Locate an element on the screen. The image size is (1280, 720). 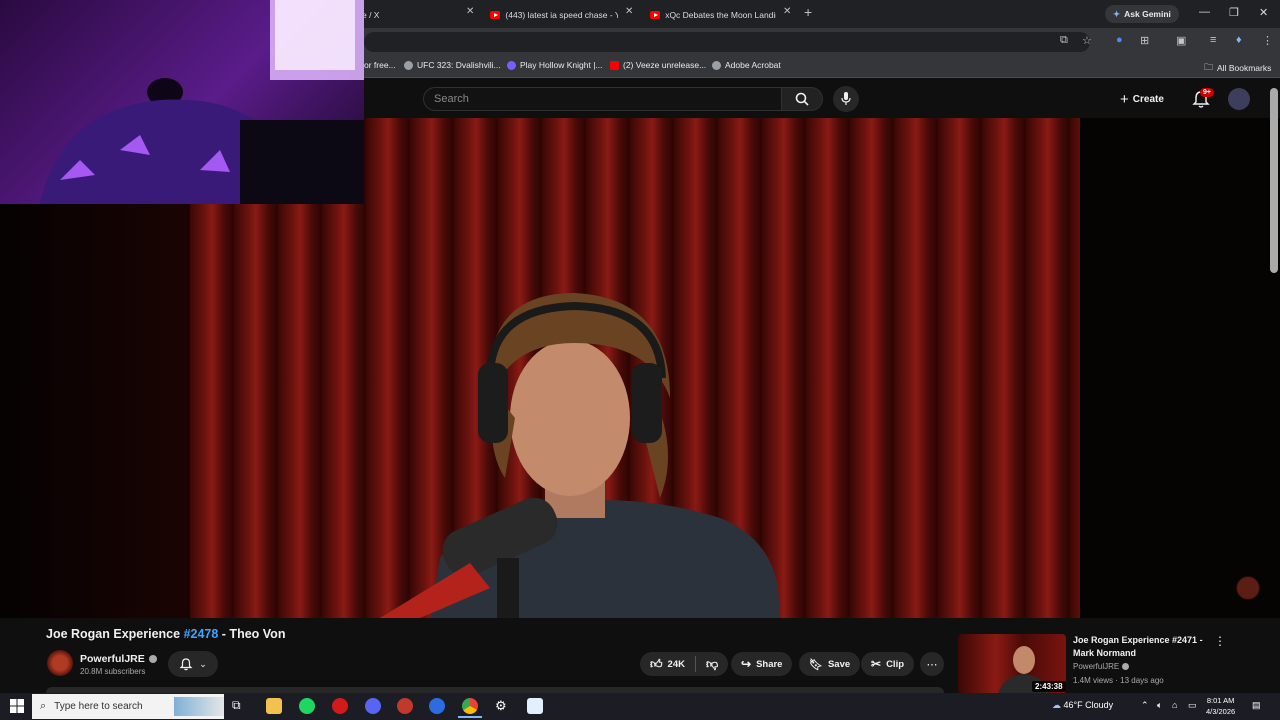
chrome-icon is located at coordinates (470, 706).